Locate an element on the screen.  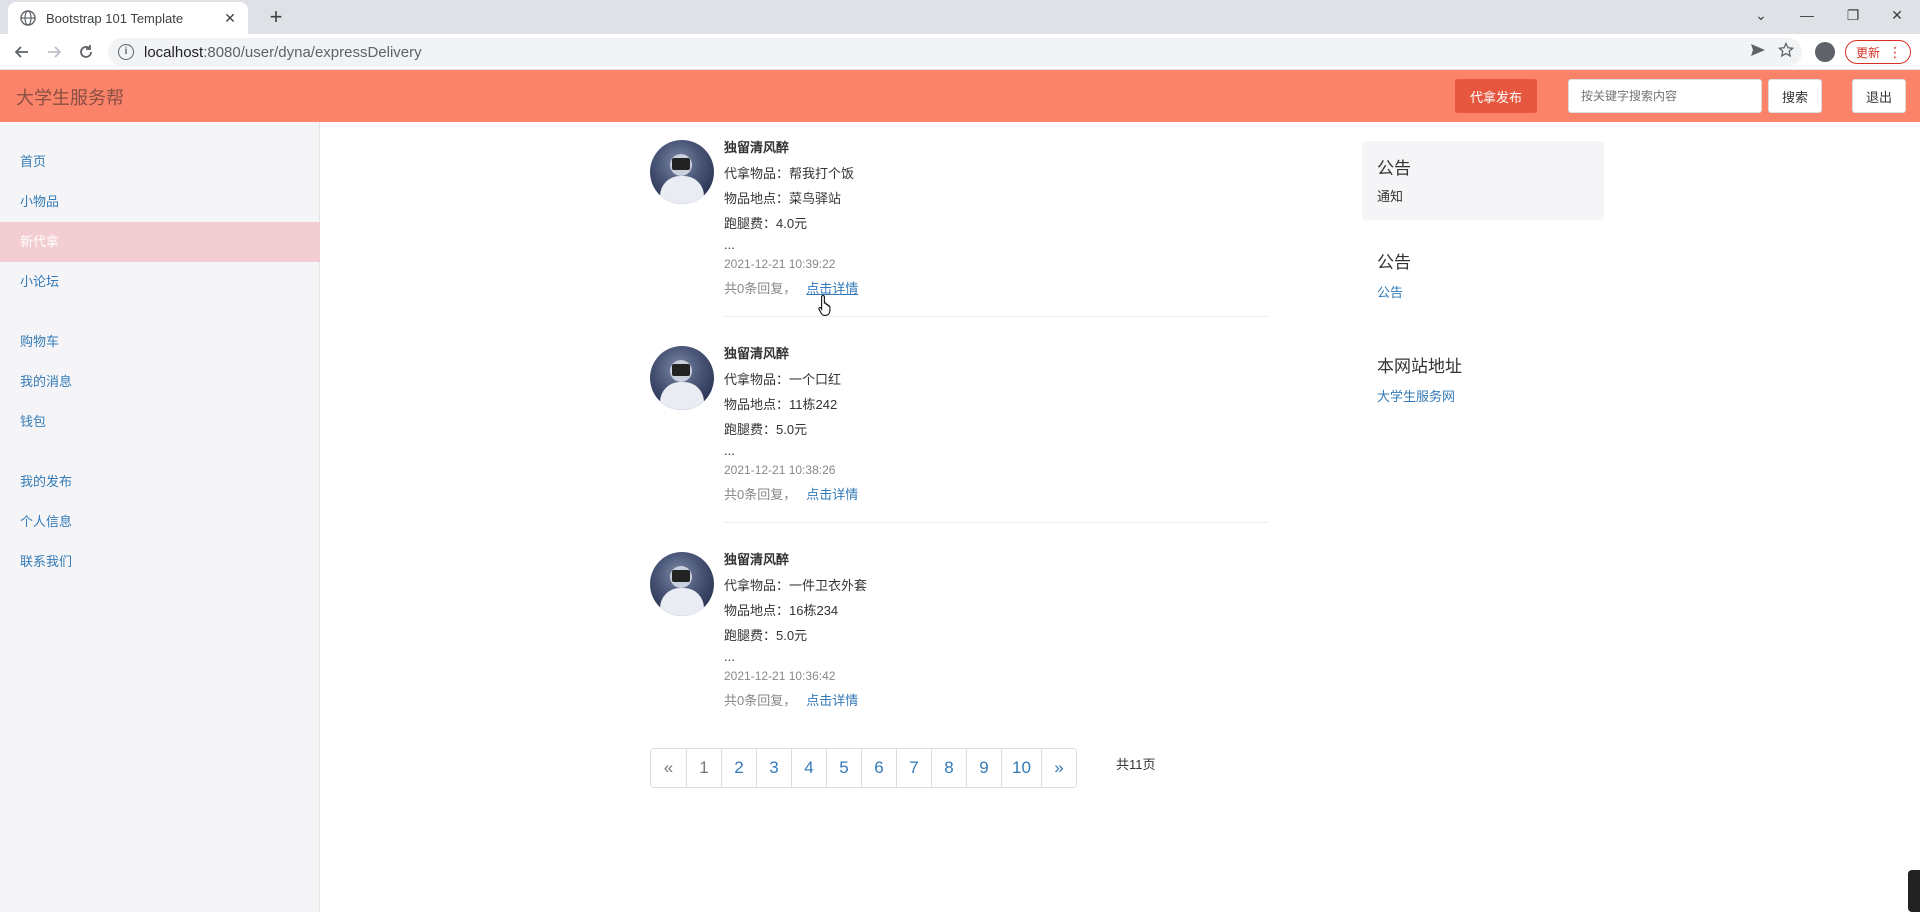
page-total: 共11页 is located at coordinates (1136, 764).